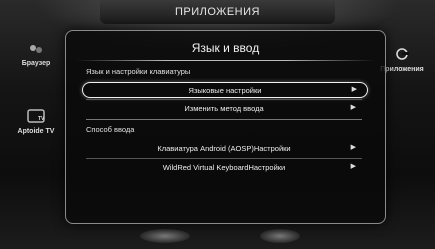 The width and height of the screenshot is (435, 249). What do you see at coordinates (36, 63) in the screenshot?
I see `app-browser-label: Браузер` at bounding box center [36, 63].